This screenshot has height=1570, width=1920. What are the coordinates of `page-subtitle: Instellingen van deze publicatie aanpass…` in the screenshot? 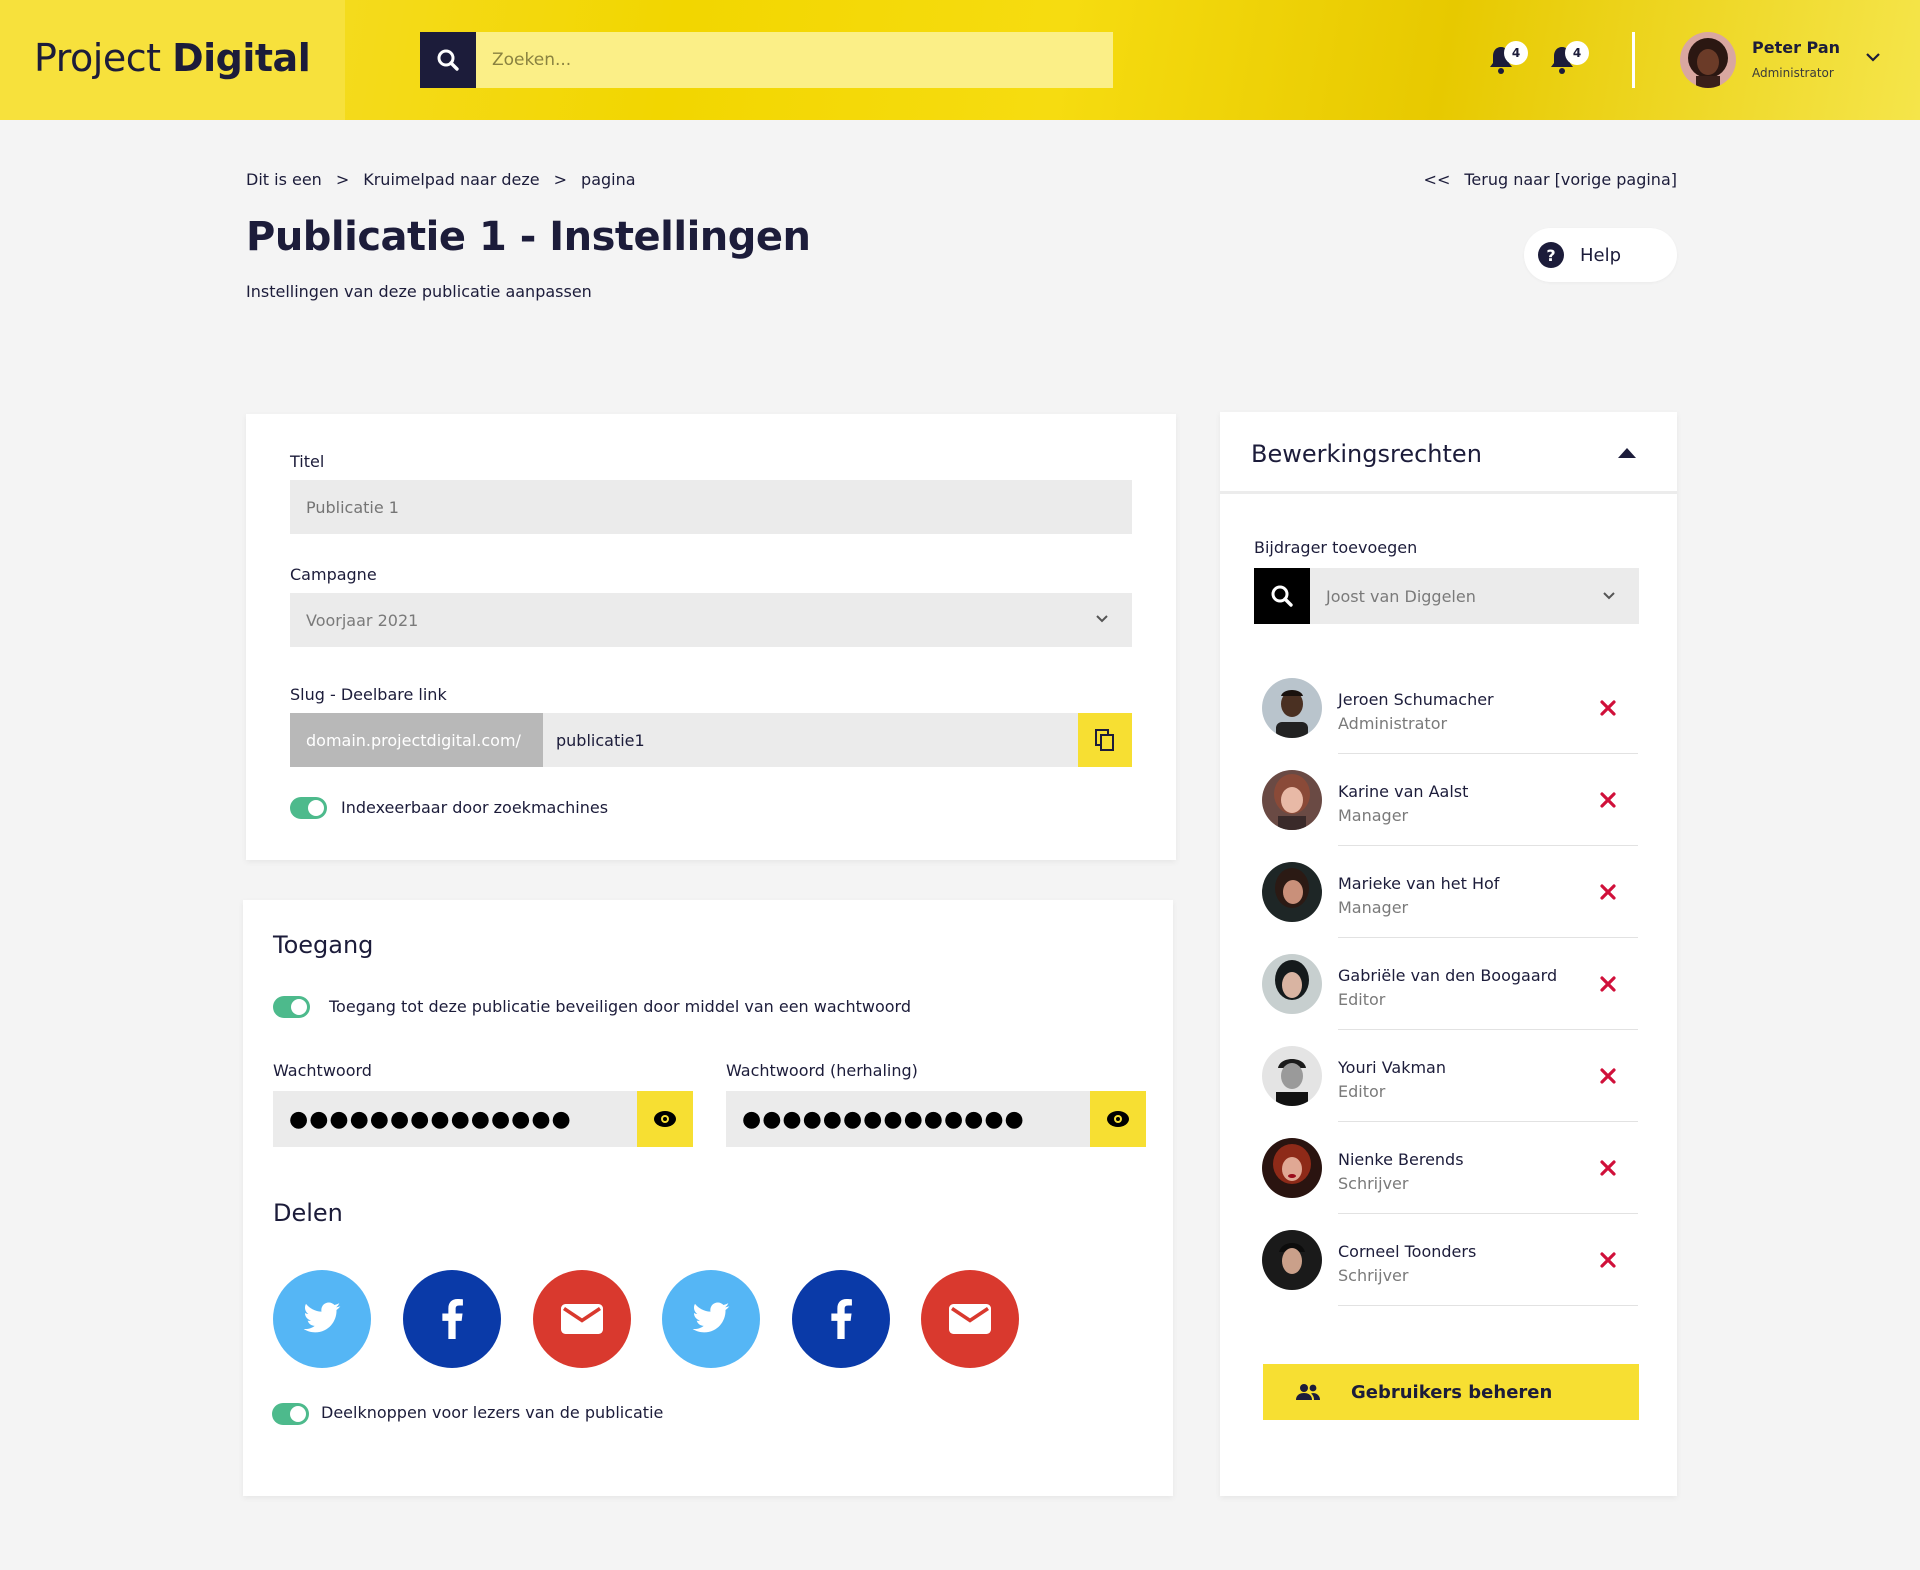 It's located at (419, 291).